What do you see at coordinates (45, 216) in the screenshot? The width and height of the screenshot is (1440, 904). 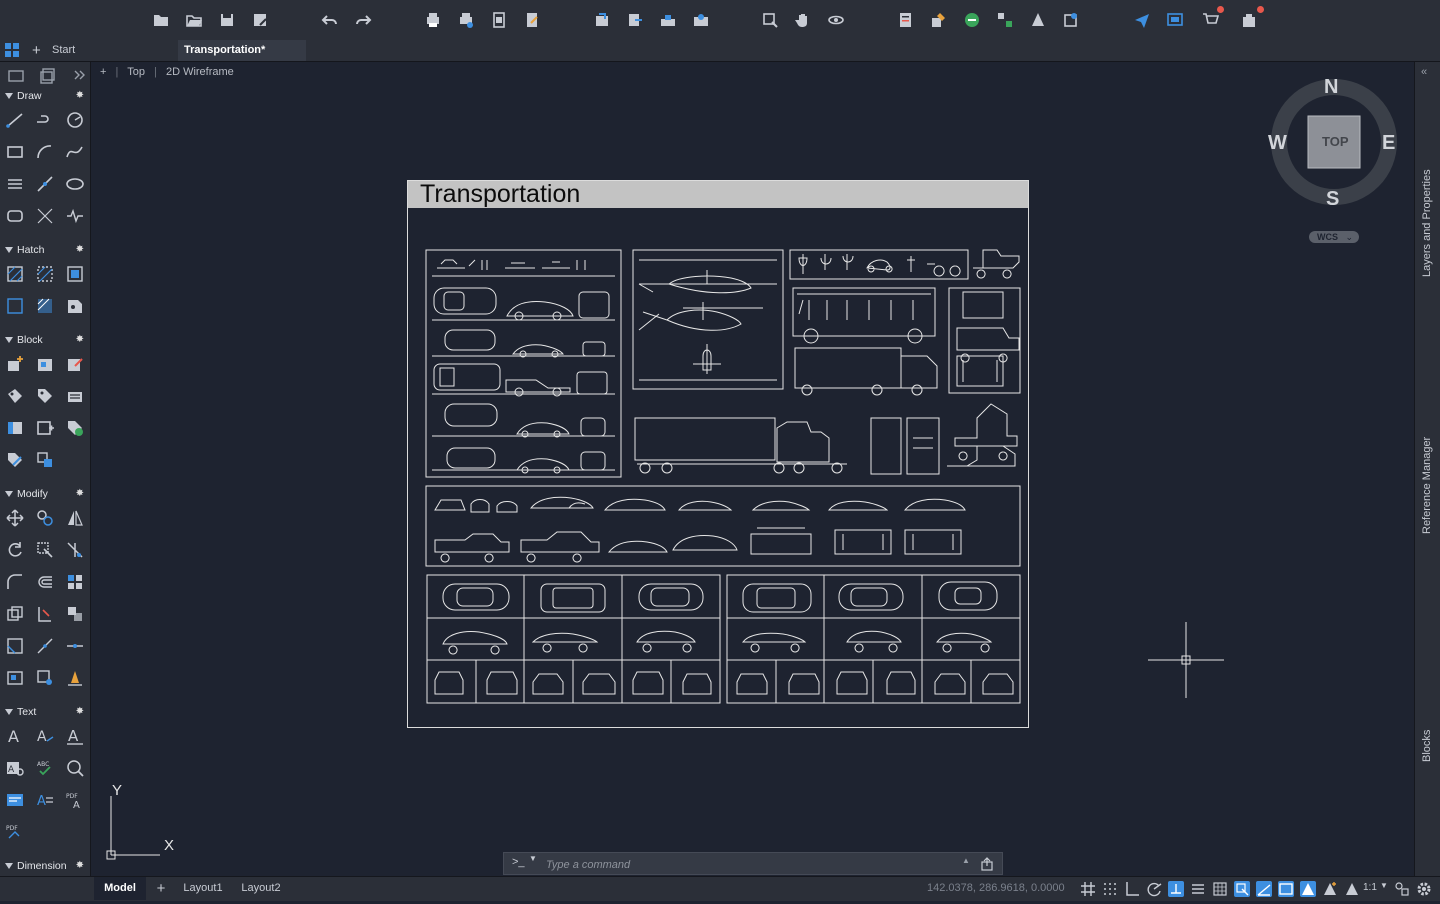 I see `xline-icon` at bounding box center [45, 216].